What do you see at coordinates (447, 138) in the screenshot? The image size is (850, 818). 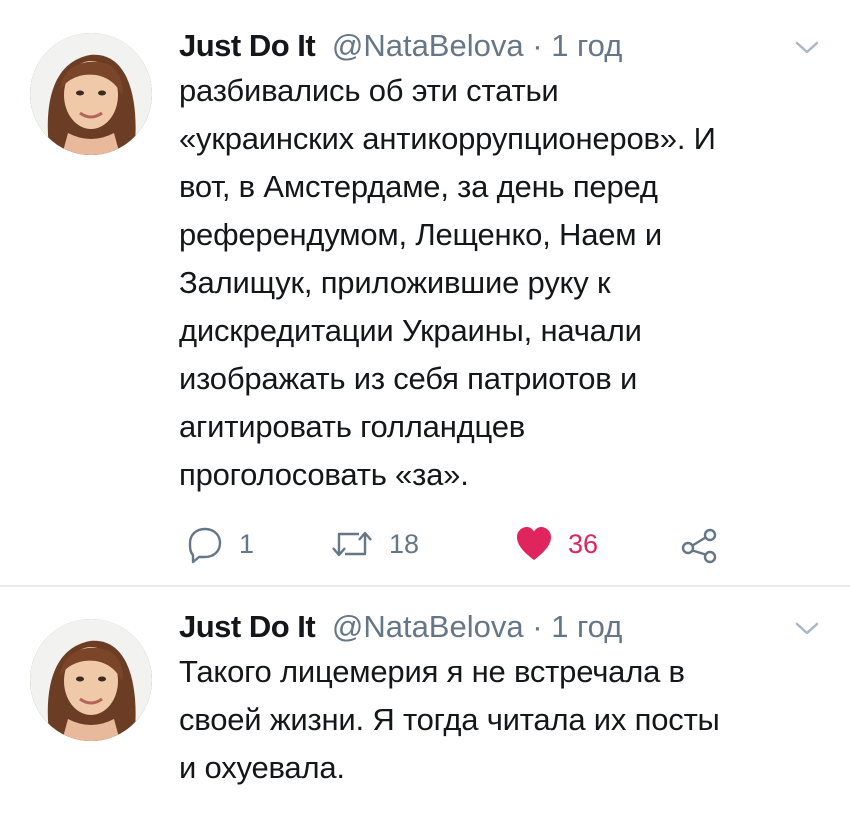 I see `tweet-text-line: «украинских антикоррупционеров». И` at bounding box center [447, 138].